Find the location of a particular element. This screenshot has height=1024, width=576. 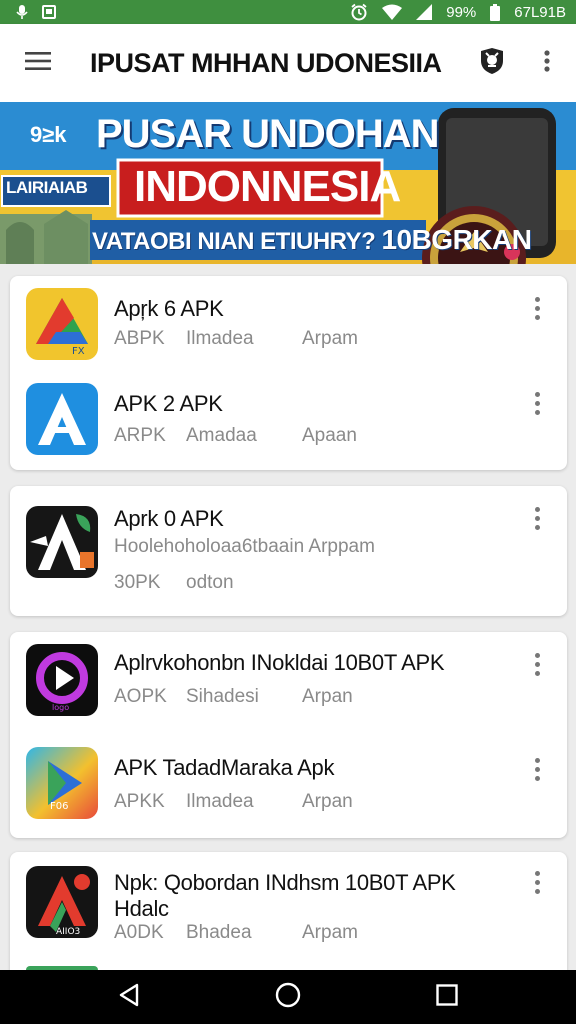

green-drive-icon: FX is located at coordinates (62, 324).